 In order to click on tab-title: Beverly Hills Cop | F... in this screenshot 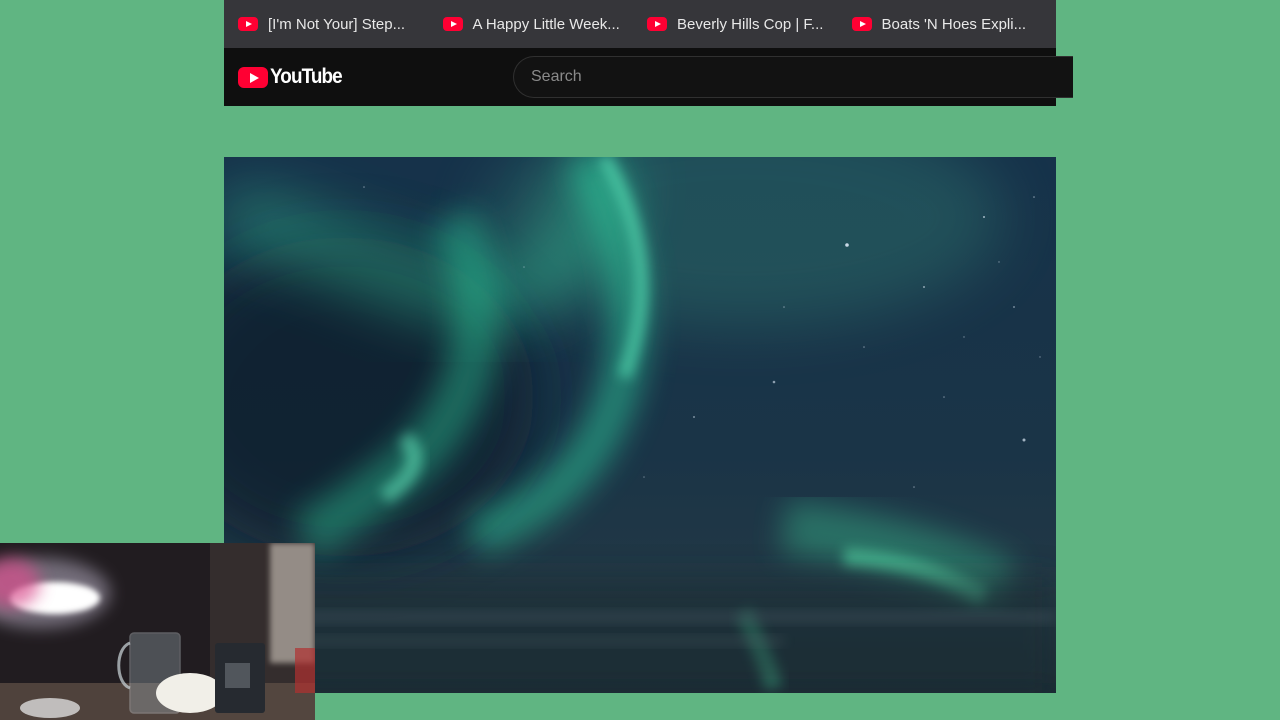, I will do `click(750, 24)`.